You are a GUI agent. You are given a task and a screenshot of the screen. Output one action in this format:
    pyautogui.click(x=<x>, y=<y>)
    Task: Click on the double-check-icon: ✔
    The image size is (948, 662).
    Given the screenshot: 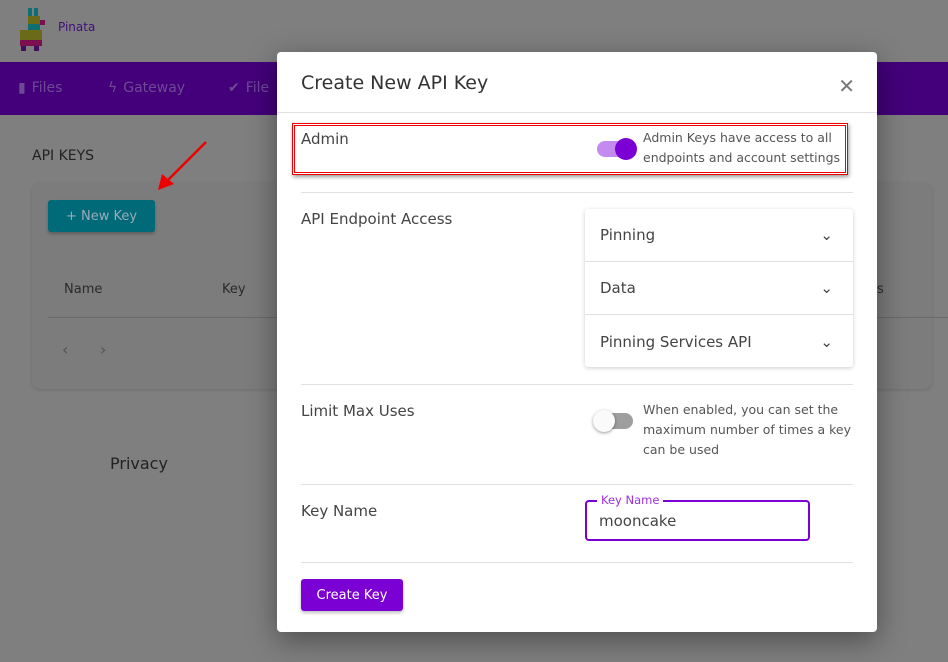 What is the action you would take?
    pyautogui.click(x=234, y=88)
    